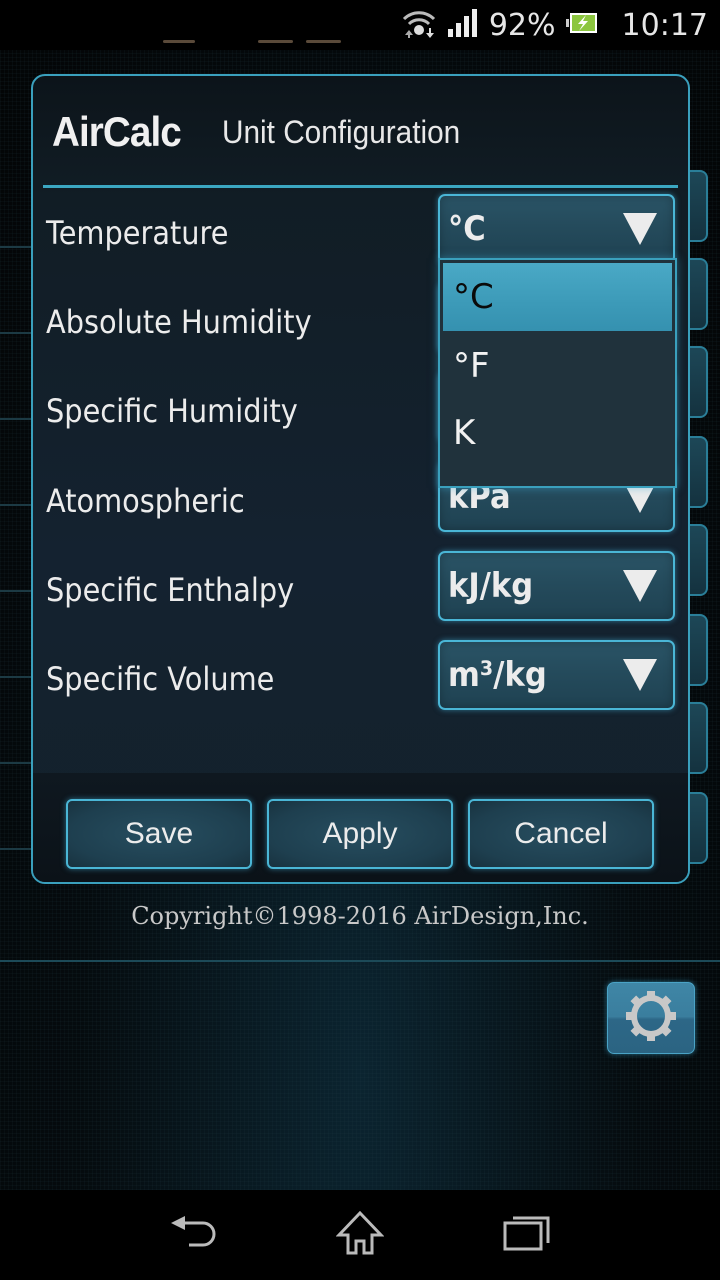 This screenshot has height=1280, width=720. What do you see at coordinates (463, 25) in the screenshot?
I see `signal-icon` at bounding box center [463, 25].